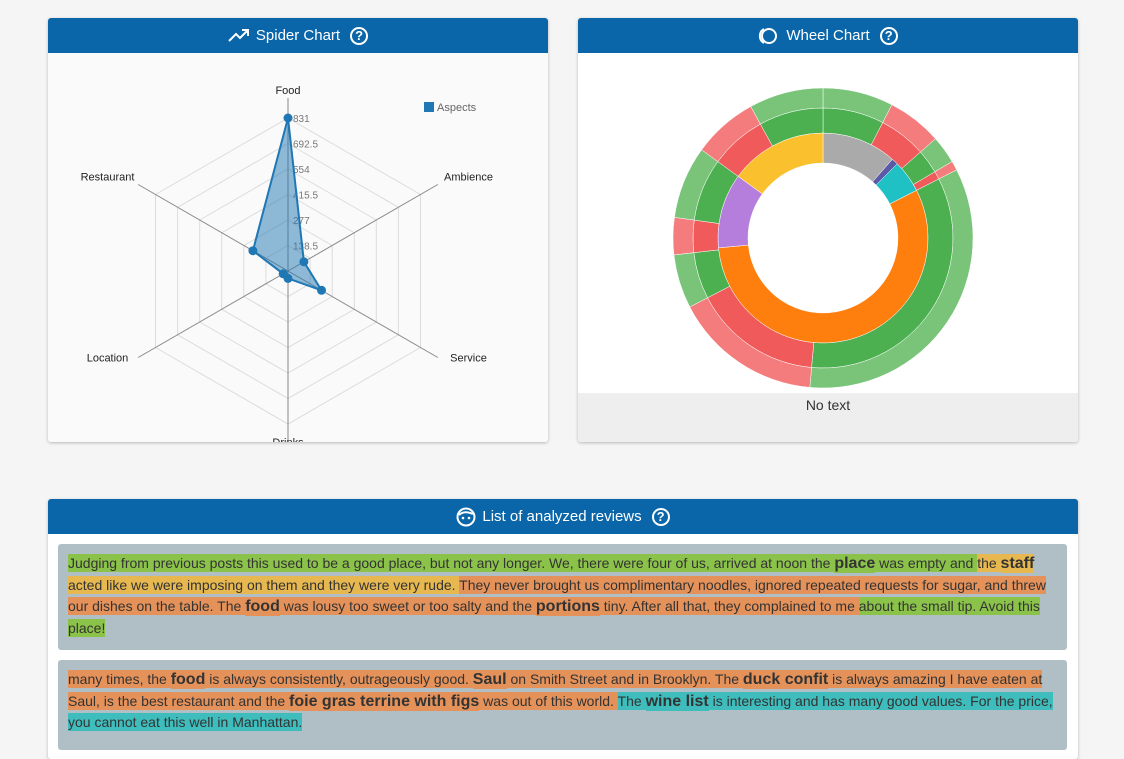  I want to click on review-aspect-term: foie gras terrine with figs, so click(384, 701).